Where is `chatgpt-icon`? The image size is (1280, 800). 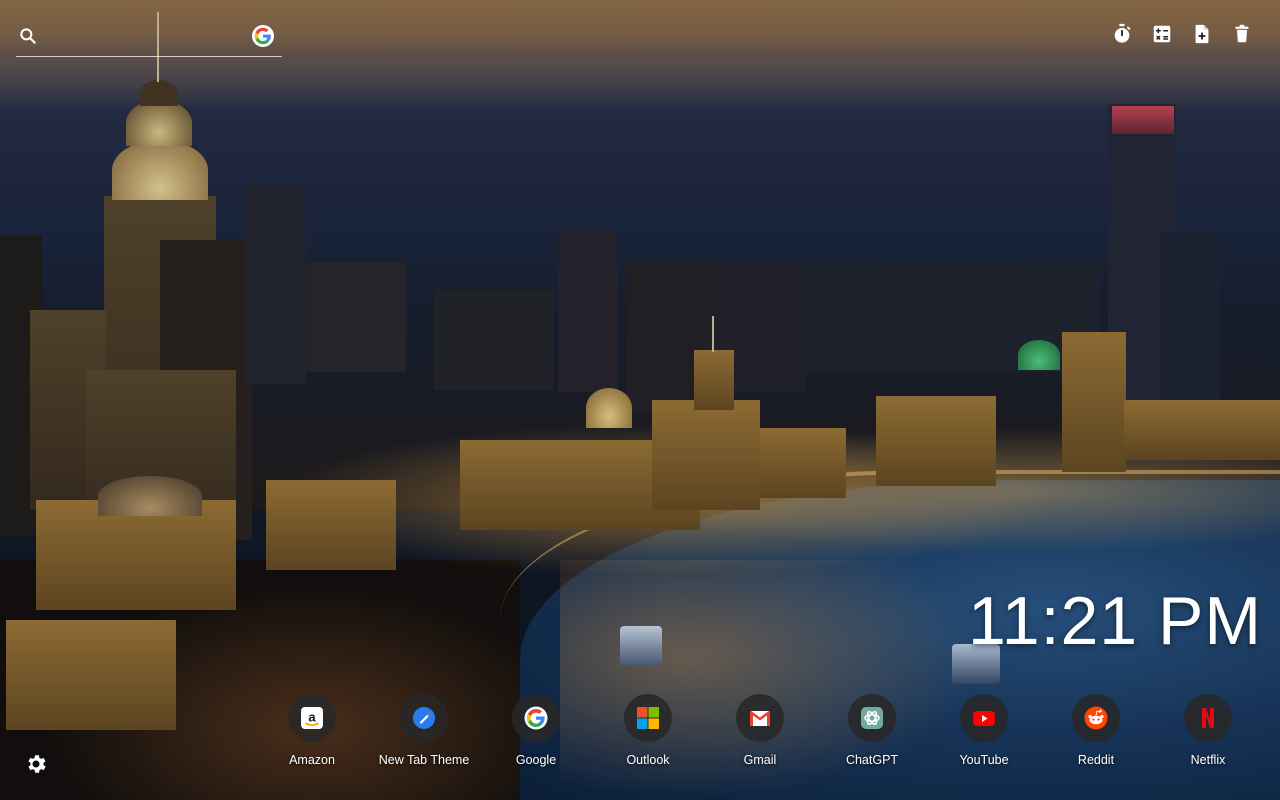
chatgpt-icon is located at coordinates (872, 718).